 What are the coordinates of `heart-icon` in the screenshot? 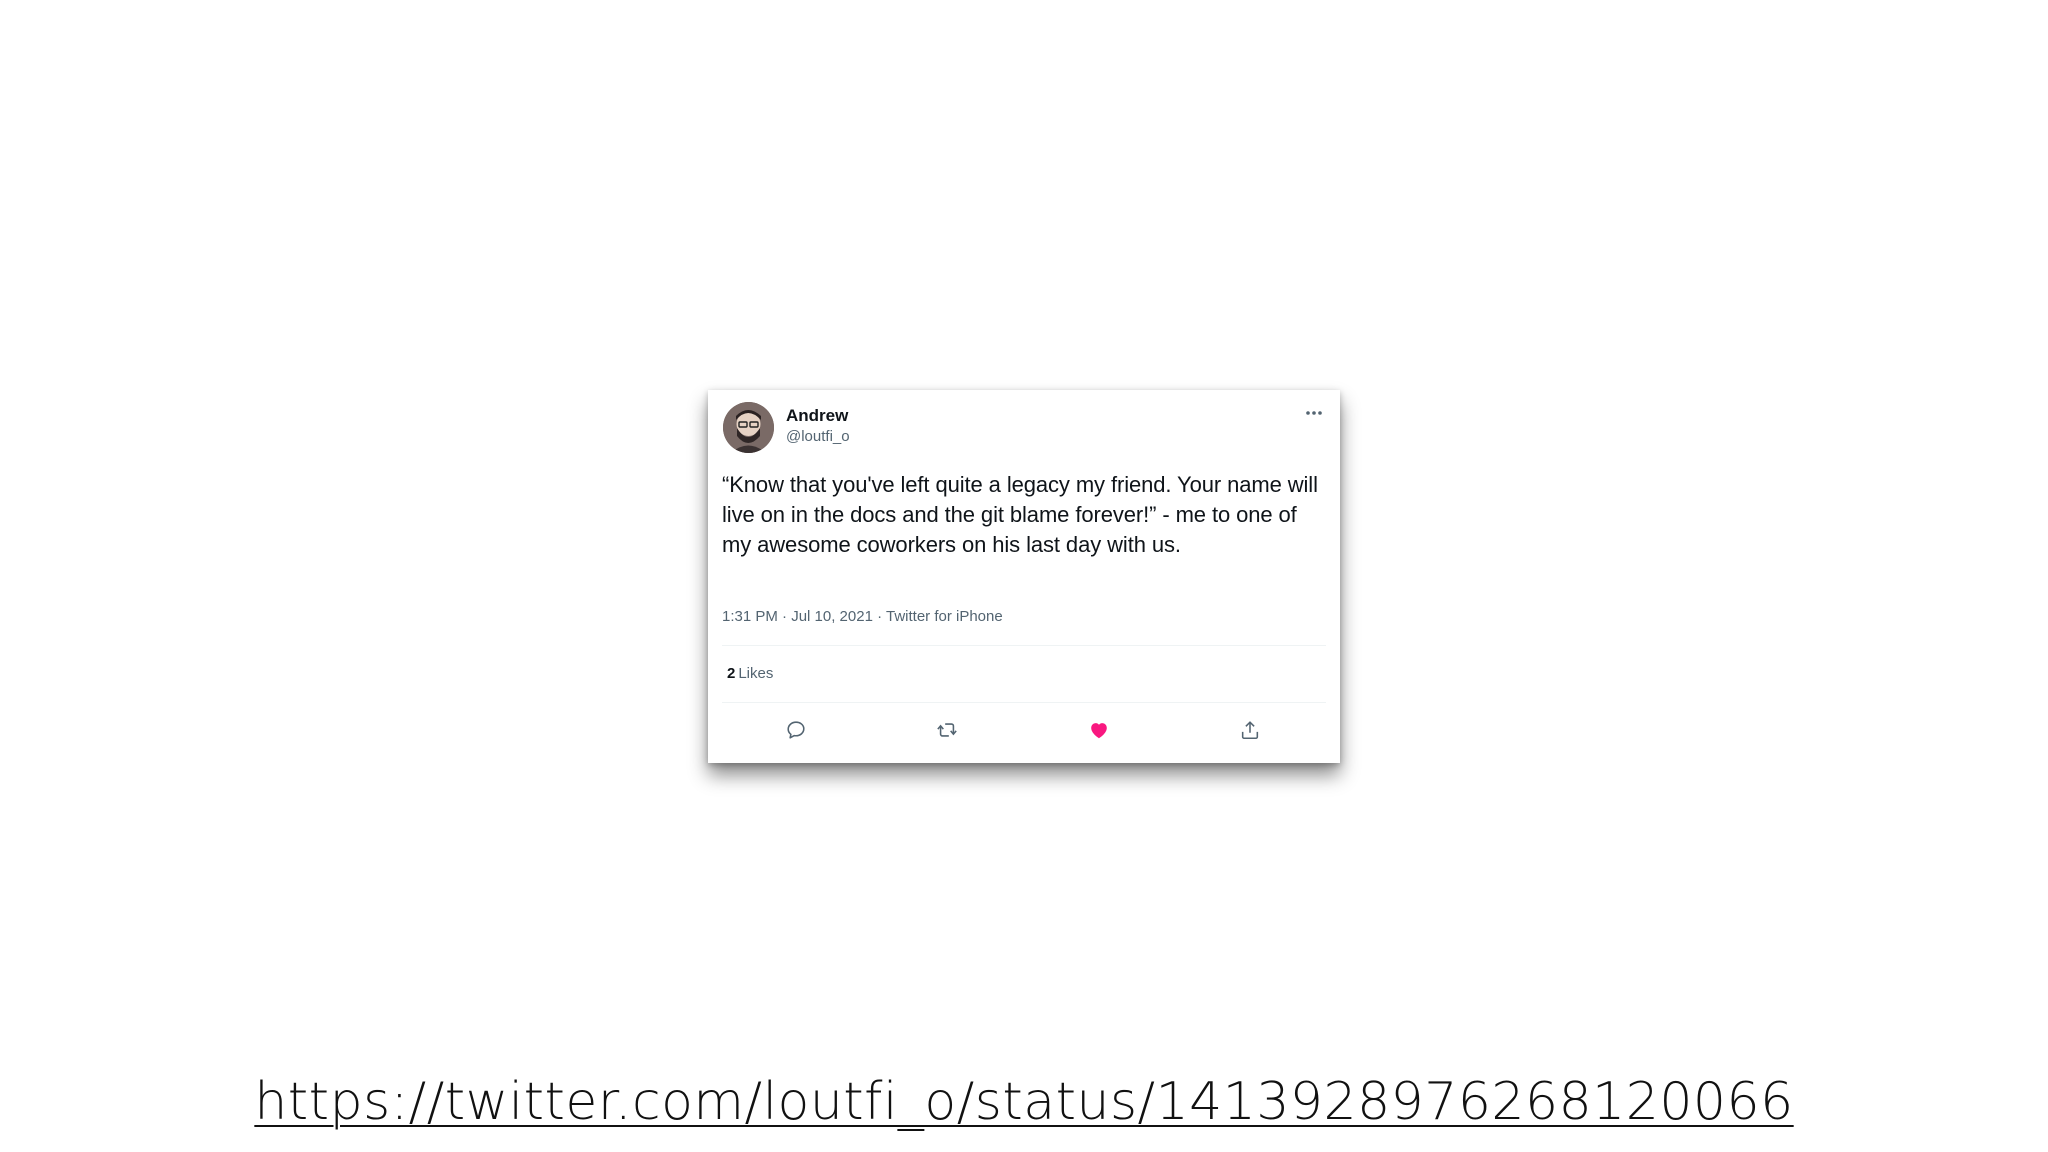 It's located at (1099, 731).